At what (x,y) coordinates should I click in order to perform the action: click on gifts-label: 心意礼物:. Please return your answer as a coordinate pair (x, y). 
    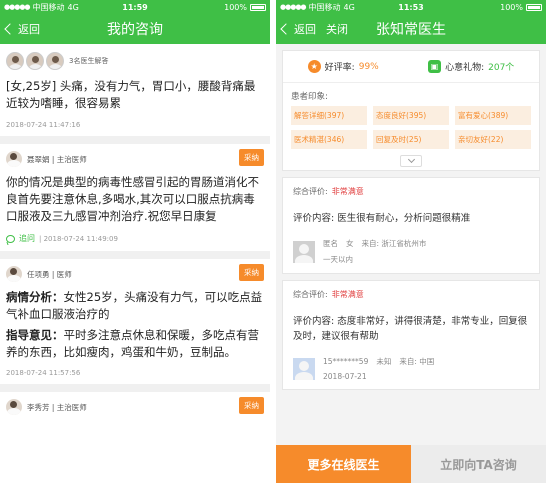
    Looking at the image, I should click on (465, 68).